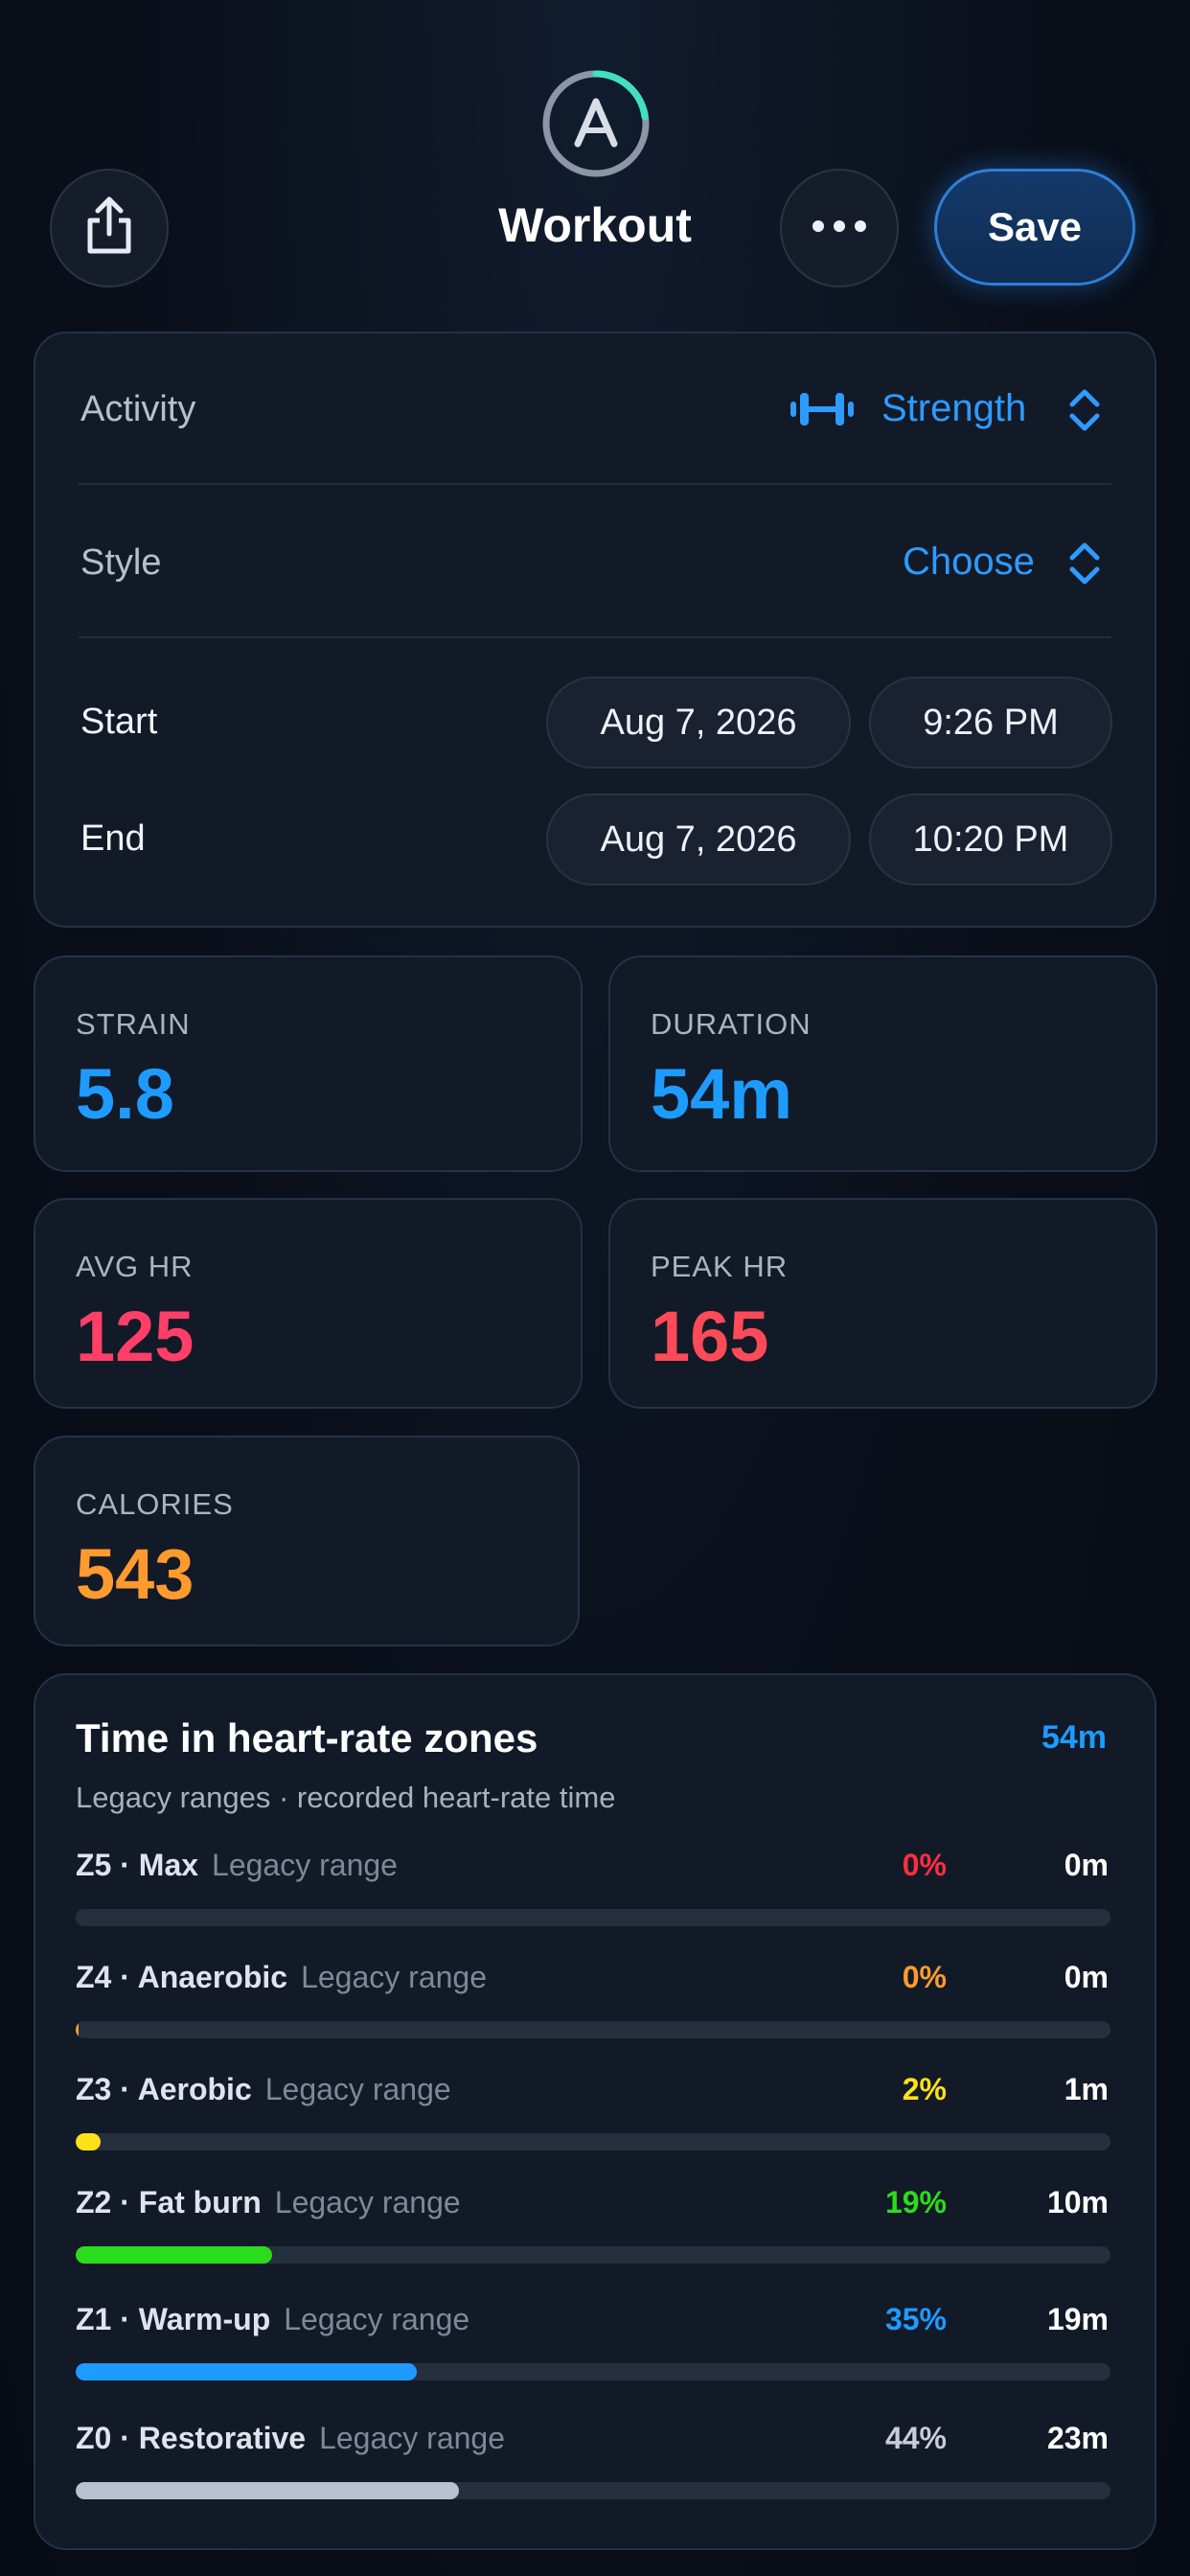 The width and height of the screenshot is (1190, 2576). What do you see at coordinates (990, 723) in the screenshot?
I see `start-time-button: 9:26 PM` at bounding box center [990, 723].